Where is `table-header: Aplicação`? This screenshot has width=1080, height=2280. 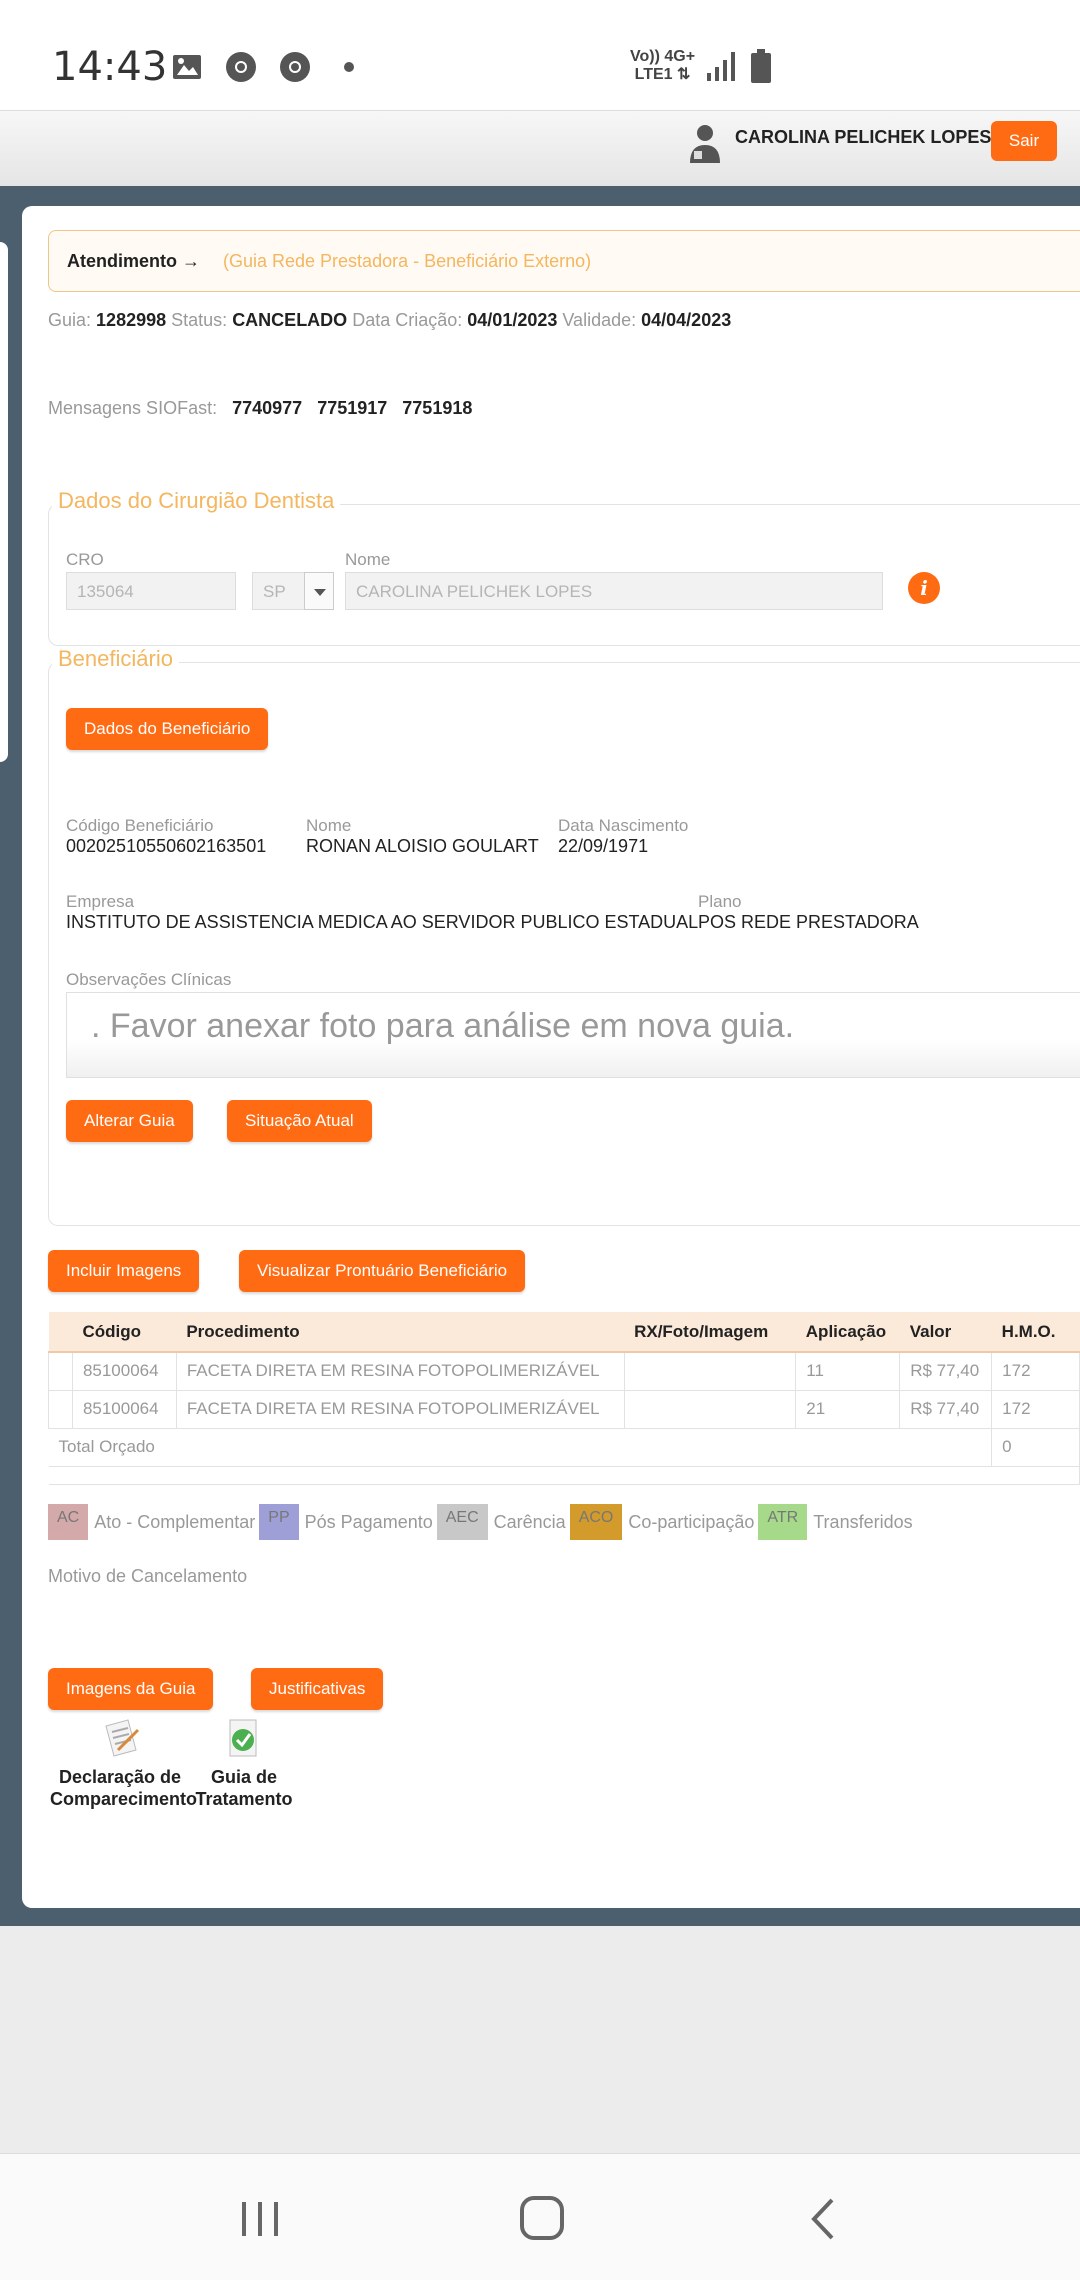
table-header: Aplicação is located at coordinates (847, 1332).